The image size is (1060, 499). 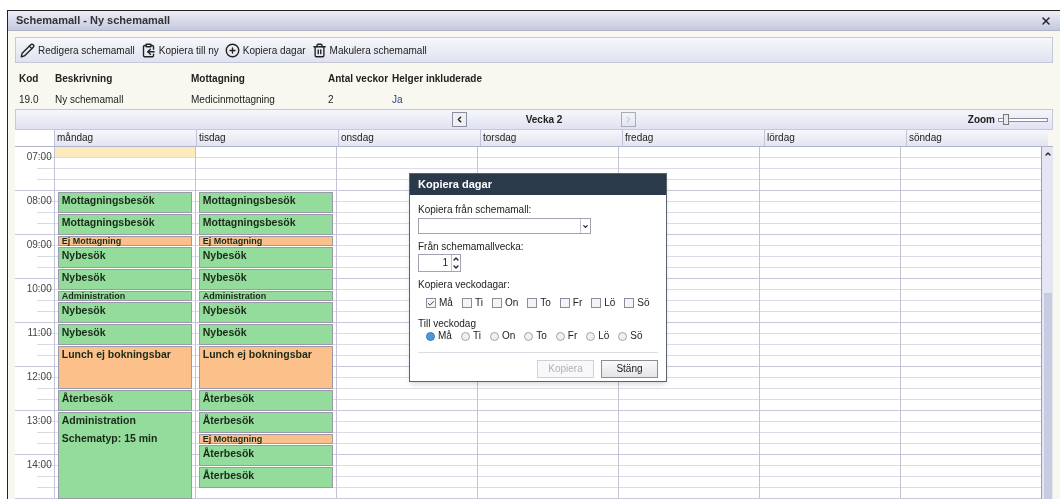 I want to click on scrollbar, so click(x=1047, y=323).